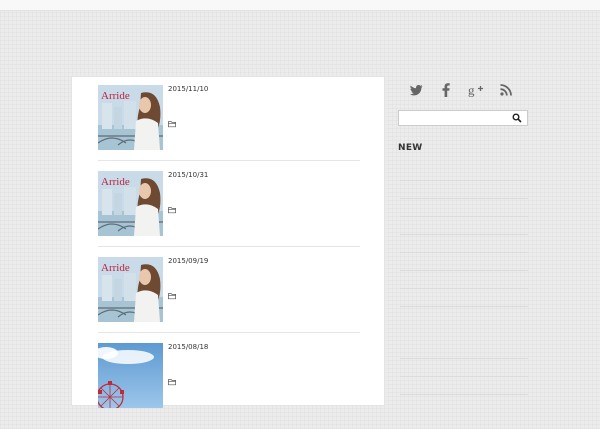 This screenshot has width=600, height=429. Describe the element at coordinates (506, 90) in the screenshot. I see `rss-icon` at that location.